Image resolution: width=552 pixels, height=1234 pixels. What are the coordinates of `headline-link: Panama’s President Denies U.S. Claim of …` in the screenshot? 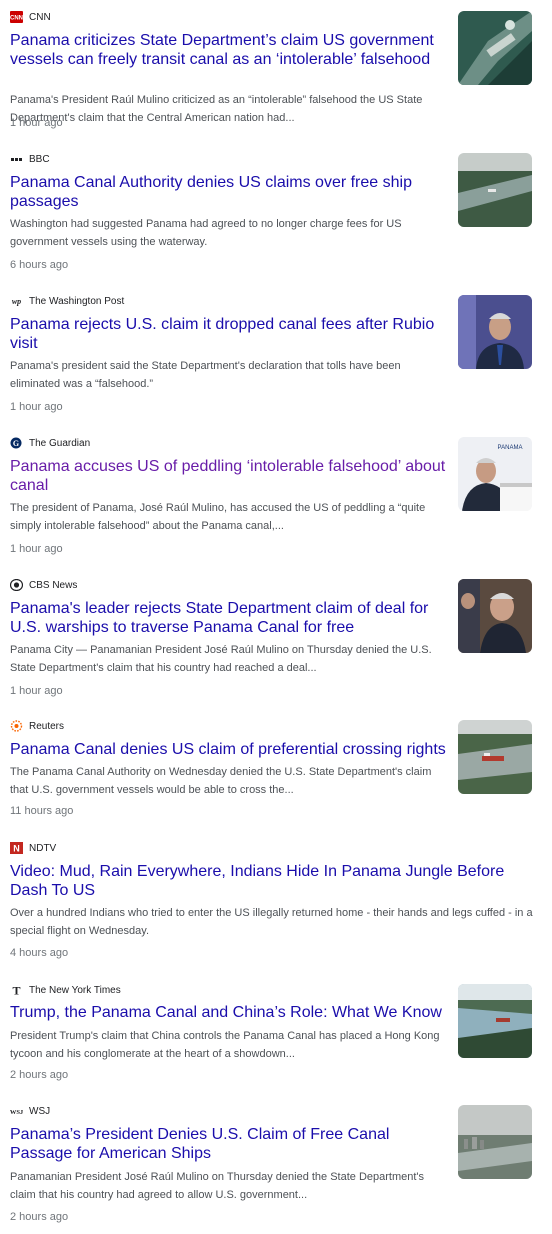 It's located at (230, 1144).